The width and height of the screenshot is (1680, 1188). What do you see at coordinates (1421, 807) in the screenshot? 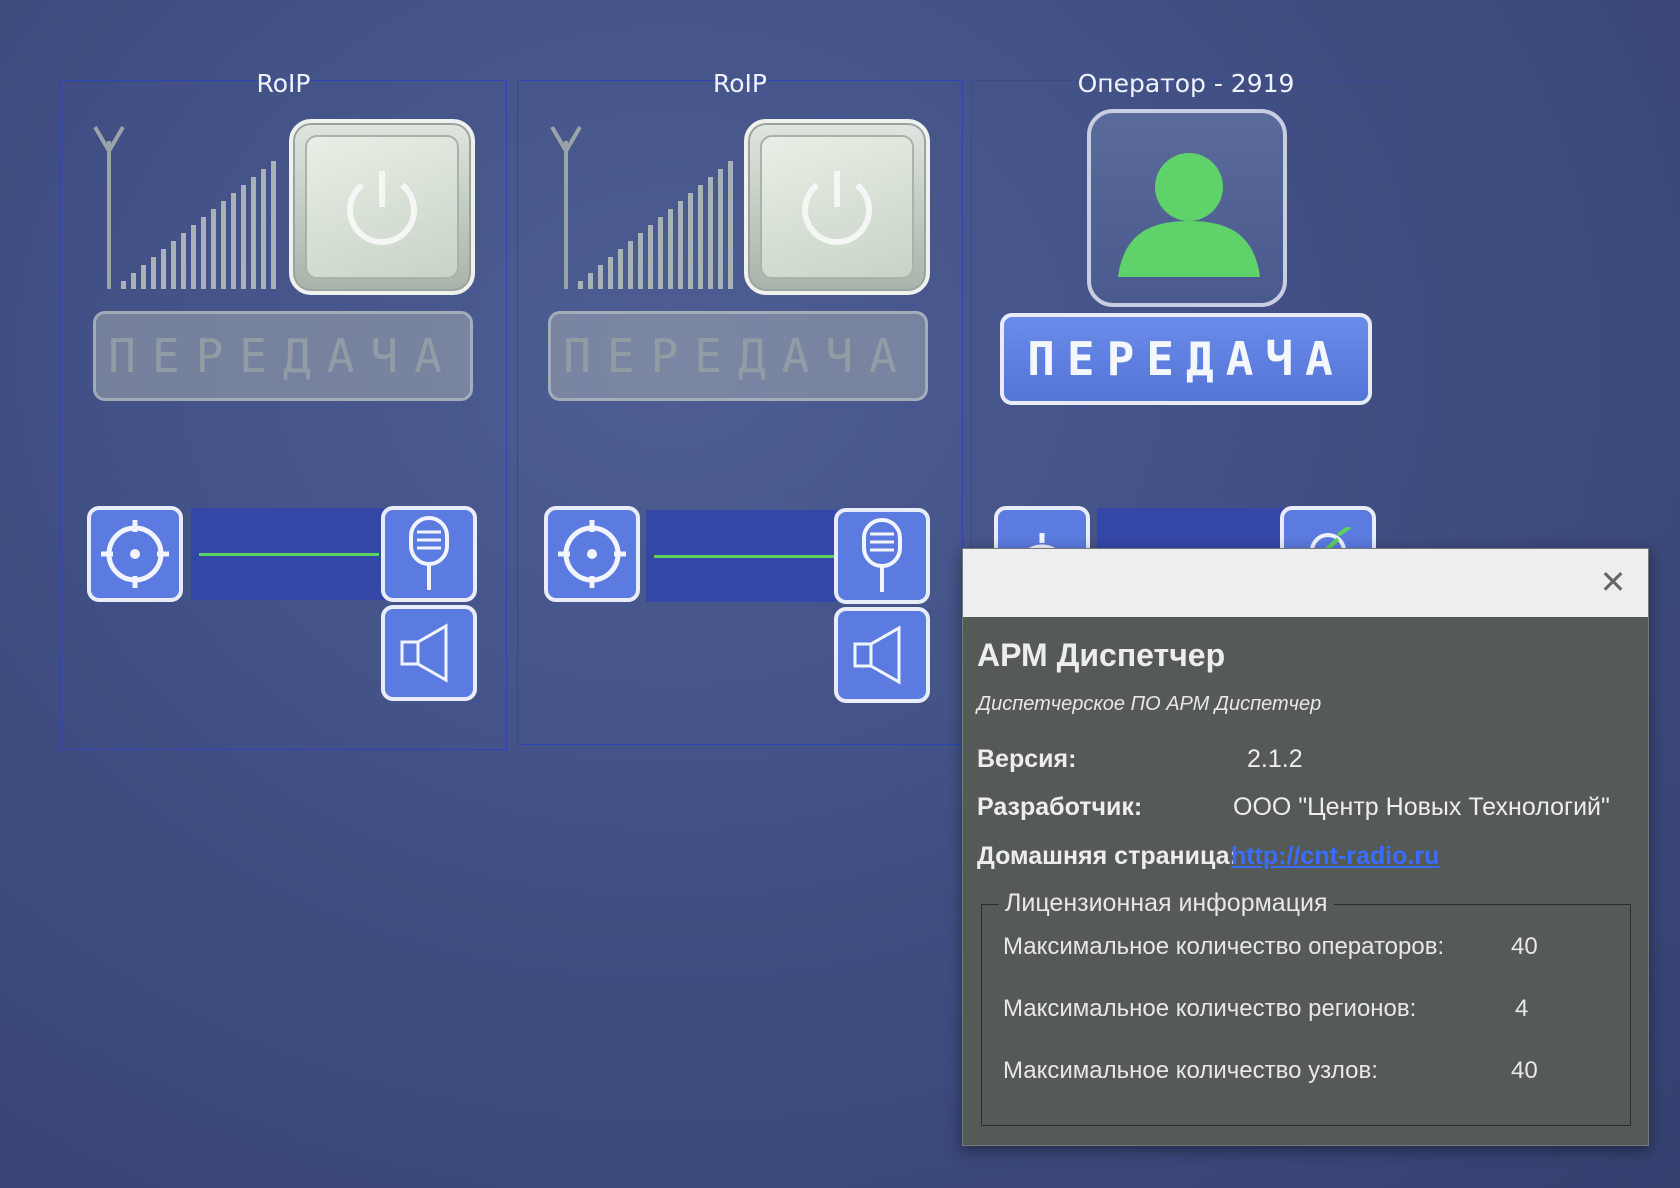
I see `developer-value: ООО "Центр Новых Технологий"` at bounding box center [1421, 807].